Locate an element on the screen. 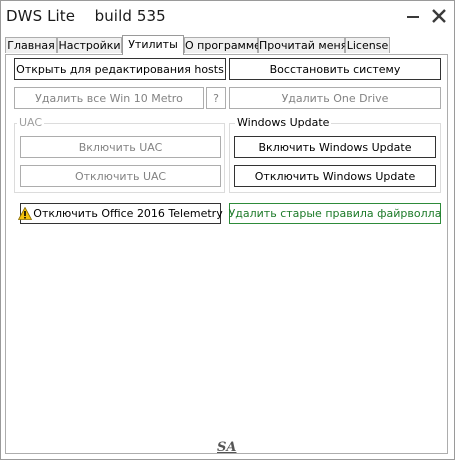  office-telemetry-label: Отключить Office 2016 Telemetry is located at coordinates (128, 213).